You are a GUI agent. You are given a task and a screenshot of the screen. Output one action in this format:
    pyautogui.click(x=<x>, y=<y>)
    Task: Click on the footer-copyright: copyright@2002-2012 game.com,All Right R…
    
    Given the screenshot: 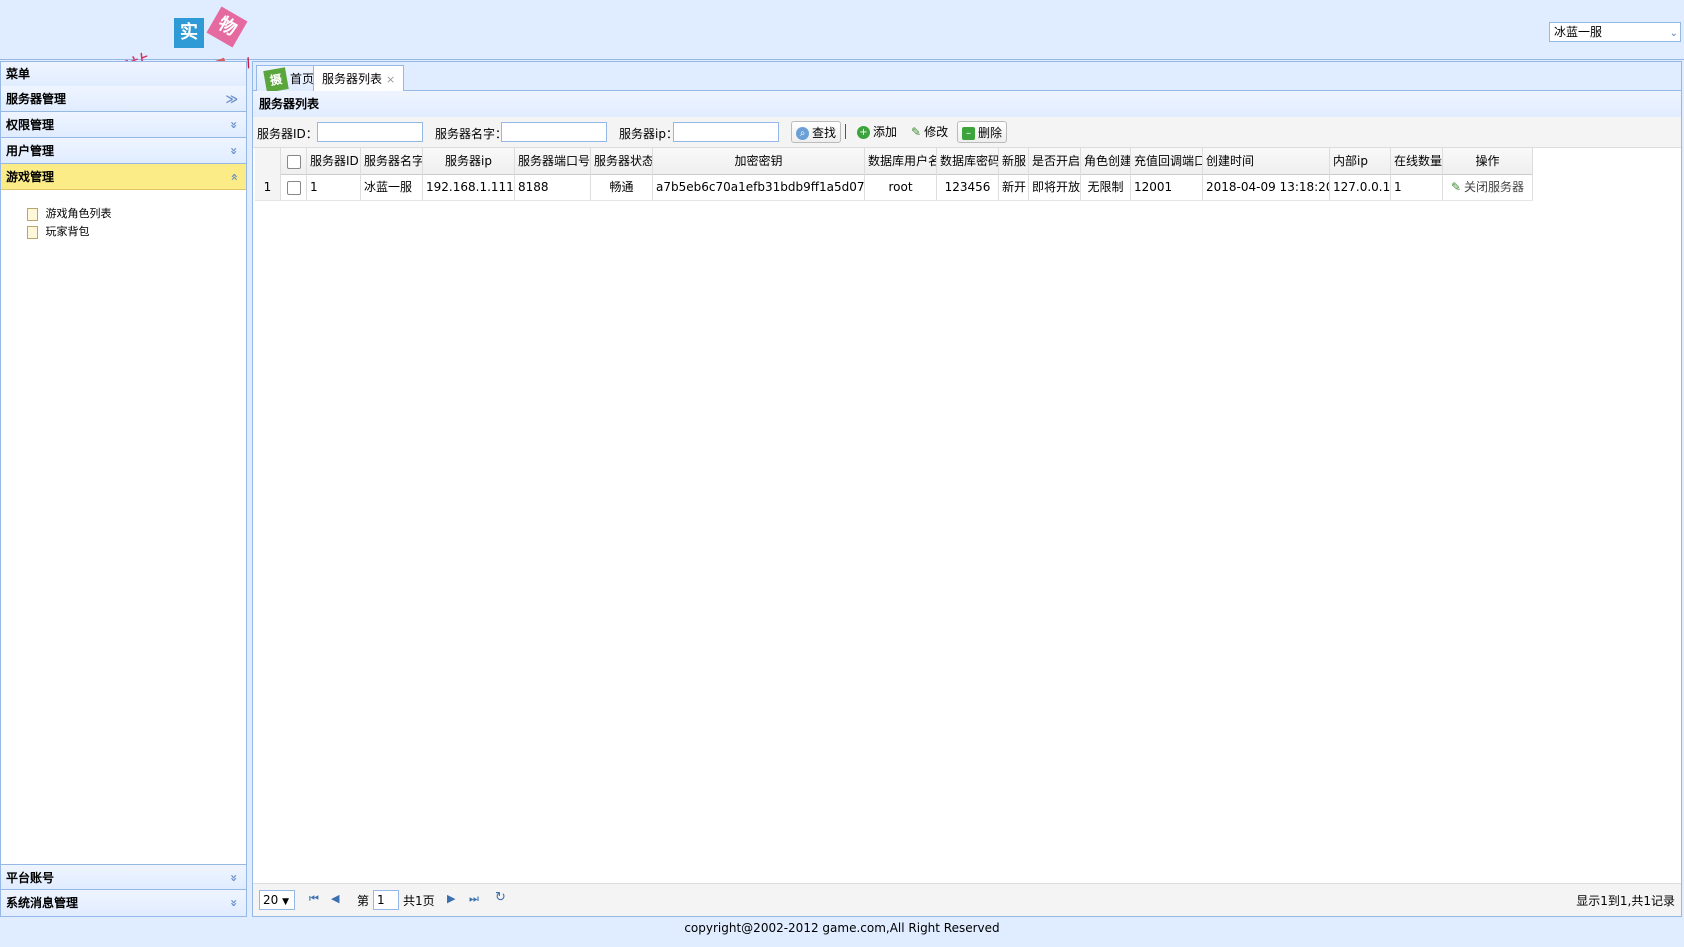 What is the action you would take?
    pyautogui.click(x=842, y=932)
    